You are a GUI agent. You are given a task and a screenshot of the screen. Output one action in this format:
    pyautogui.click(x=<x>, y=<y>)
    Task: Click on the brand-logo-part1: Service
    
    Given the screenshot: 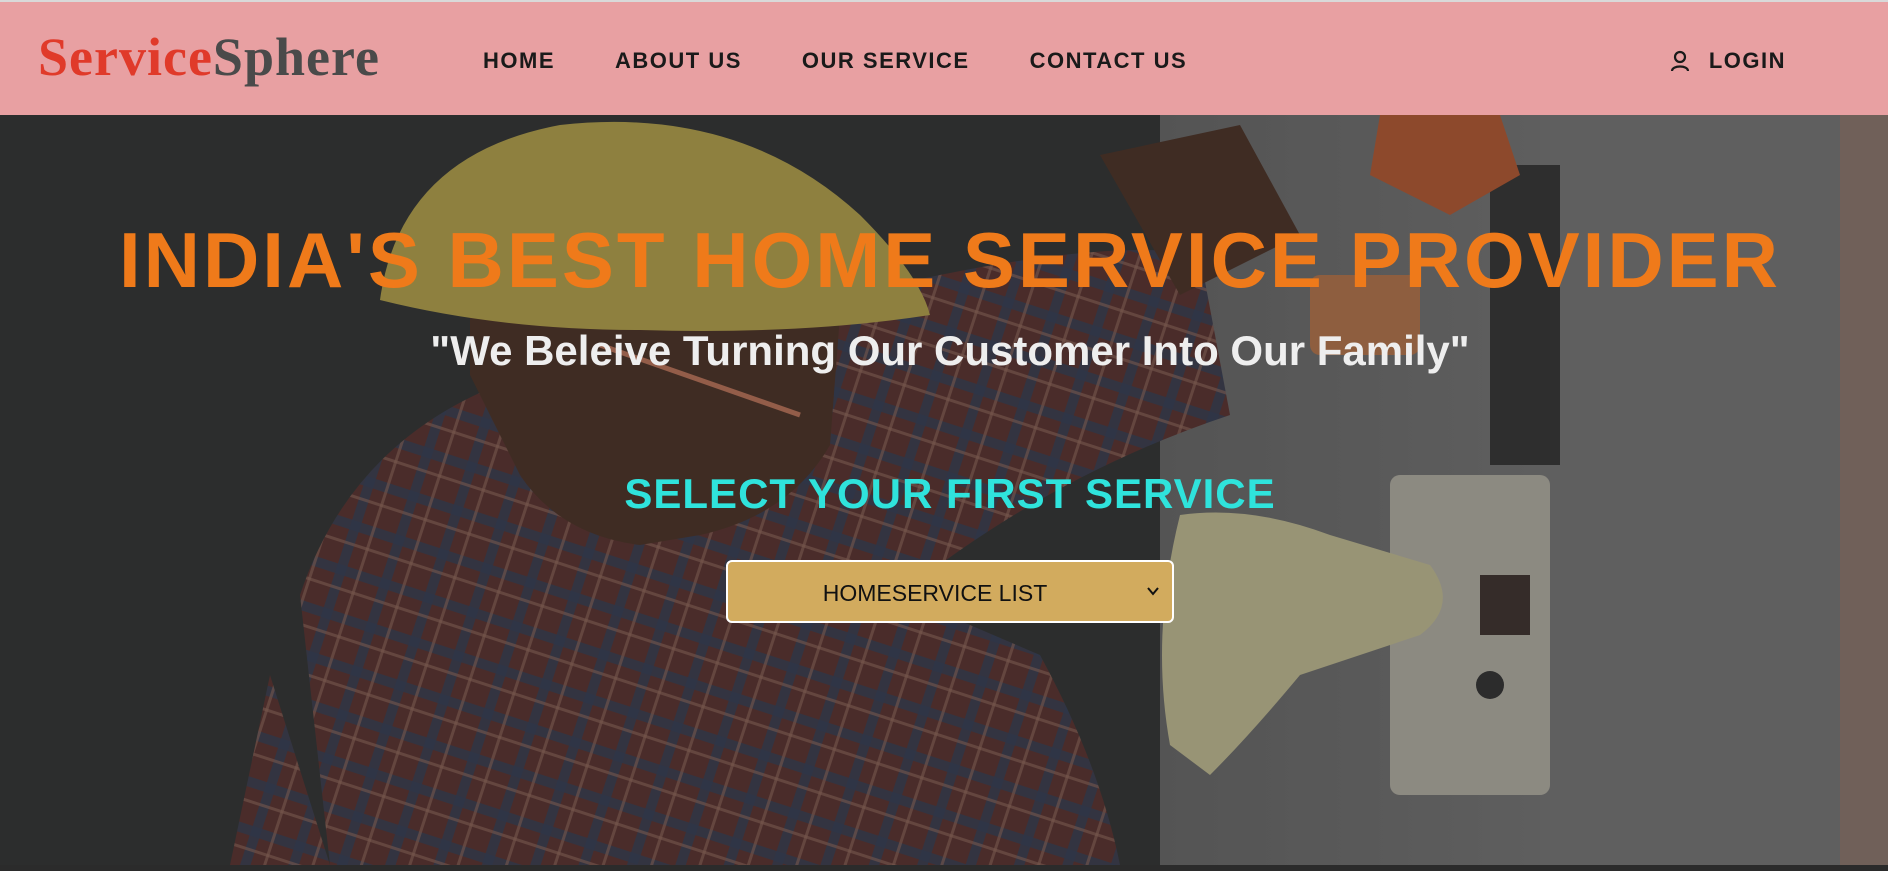 What is the action you would take?
    pyautogui.click(x=125, y=57)
    